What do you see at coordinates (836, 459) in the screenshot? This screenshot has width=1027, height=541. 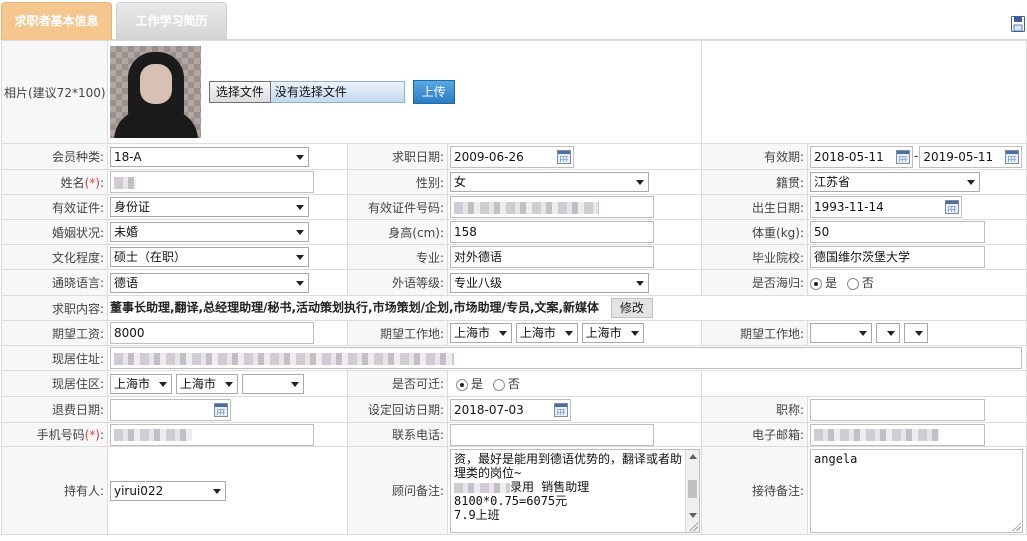 I see `reception-note-text: angela` at bounding box center [836, 459].